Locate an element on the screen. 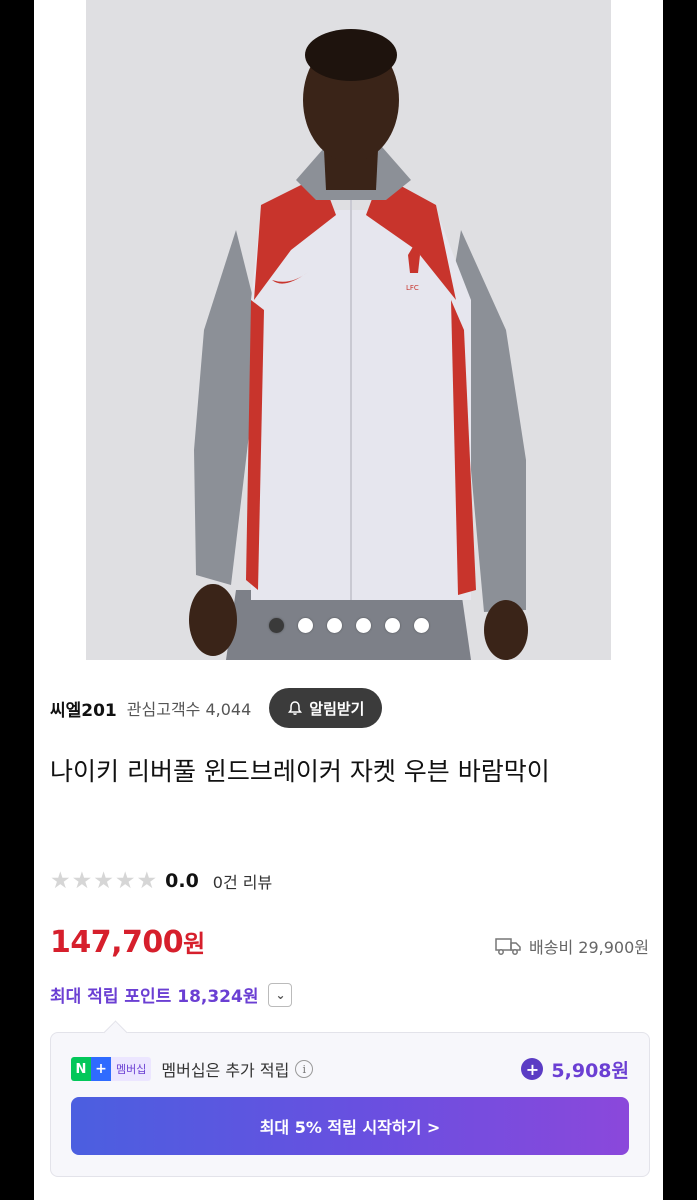 The width and height of the screenshot is (697, 1200). product-title: 나이키 리버풀 윈드브레이커 자켓 우븐 바람막이 is located at coordinates (300, 771).